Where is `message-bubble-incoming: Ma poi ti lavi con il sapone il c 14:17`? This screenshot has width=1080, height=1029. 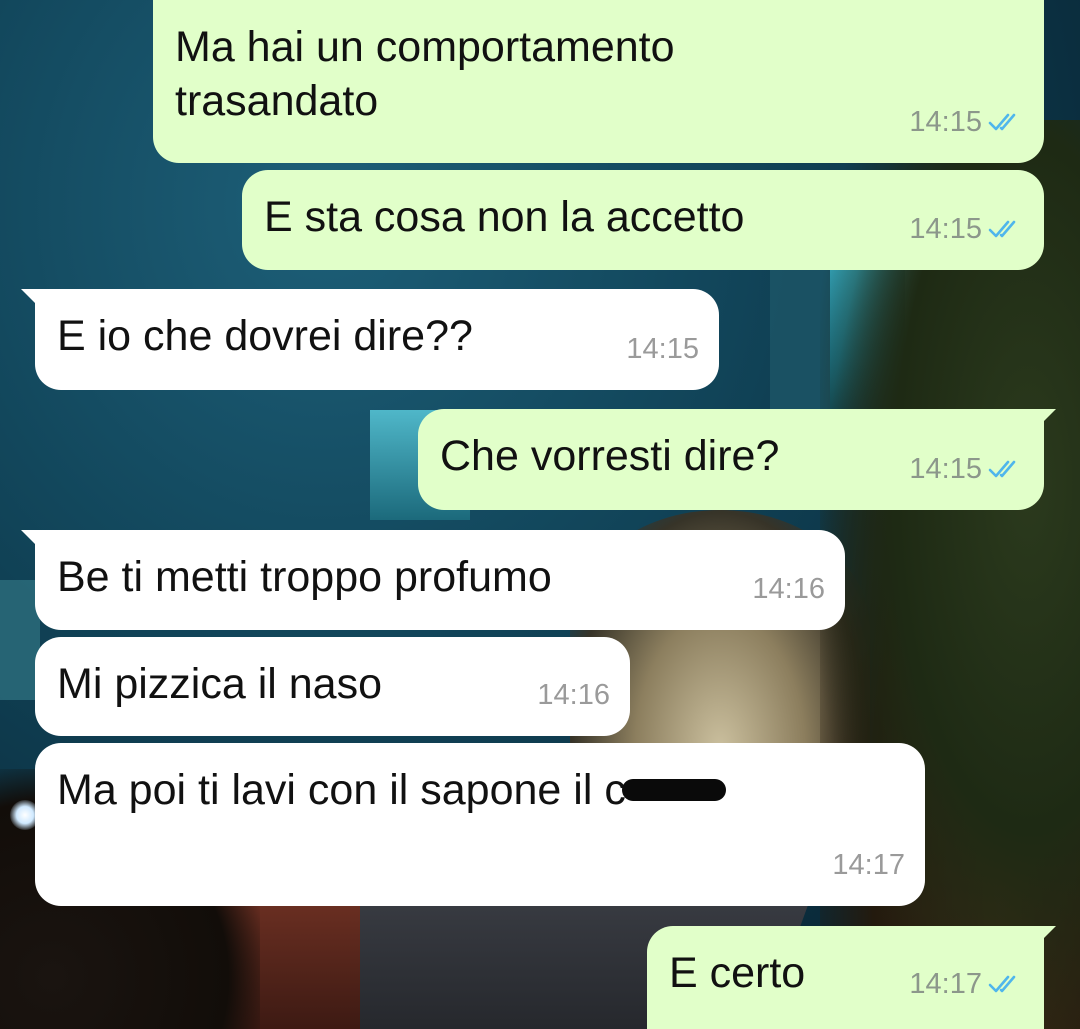
message-bubble-incoming: Ma poi ti lavi con il sapone il c 14:17 is located at coordinates (480, 824).